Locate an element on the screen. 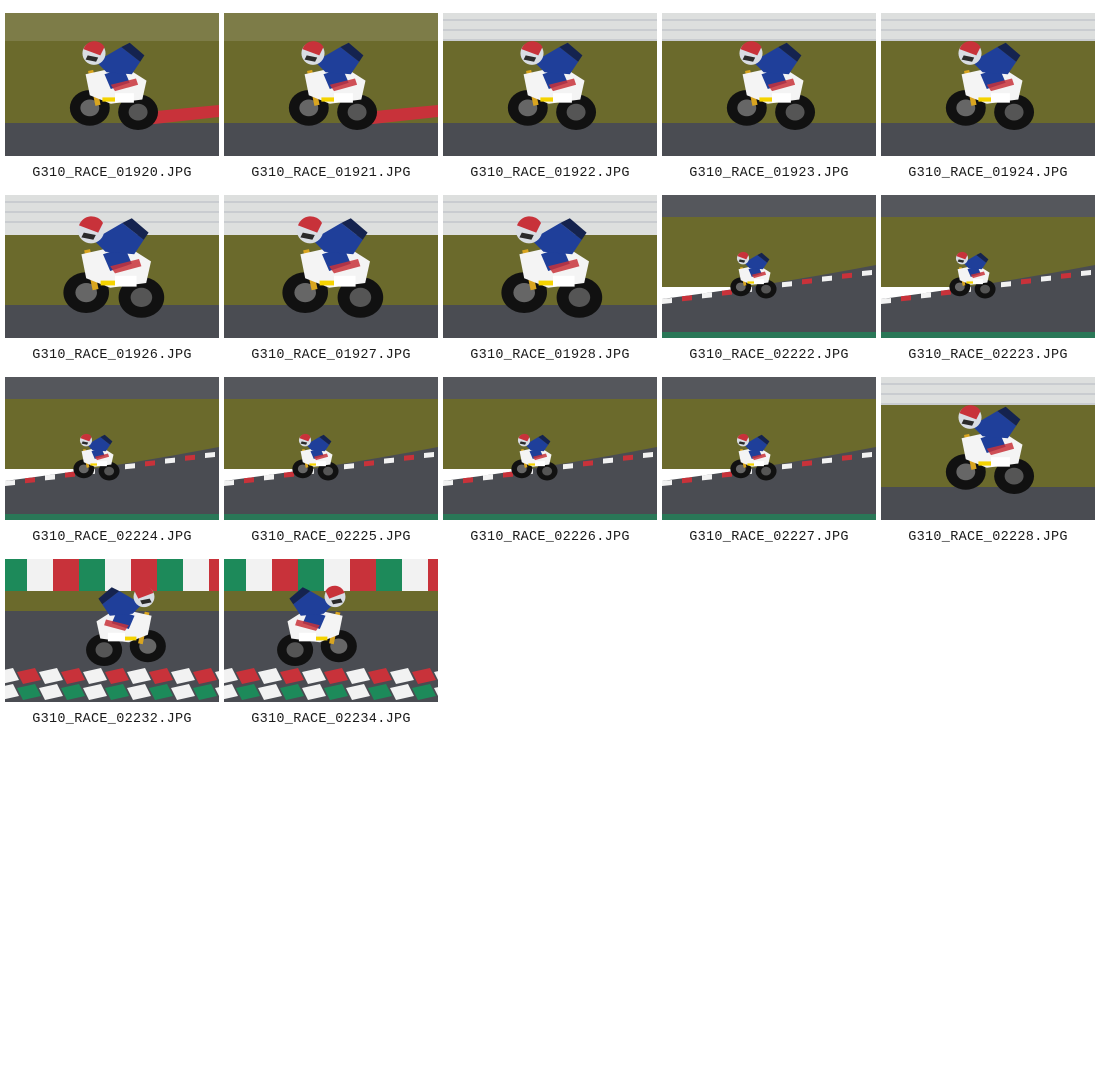 The height and width of the screenshot is (1080, 1100). gallery-item: G310_RACE_02227.JPG is located at coordinates (769, 465).